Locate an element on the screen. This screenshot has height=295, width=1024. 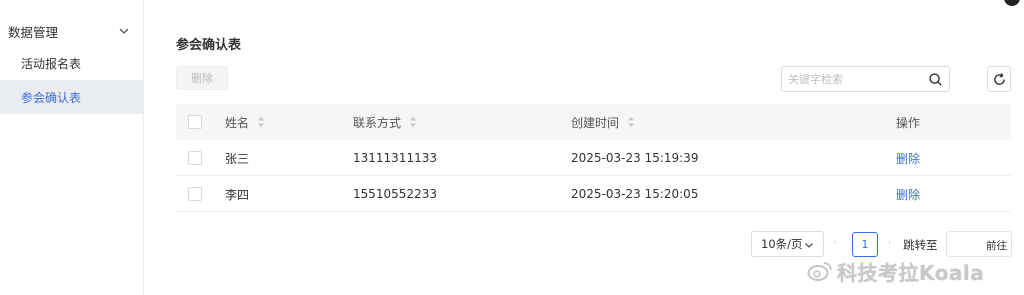
page-size-select: 10条/页 is located at coordinates (787, 244).